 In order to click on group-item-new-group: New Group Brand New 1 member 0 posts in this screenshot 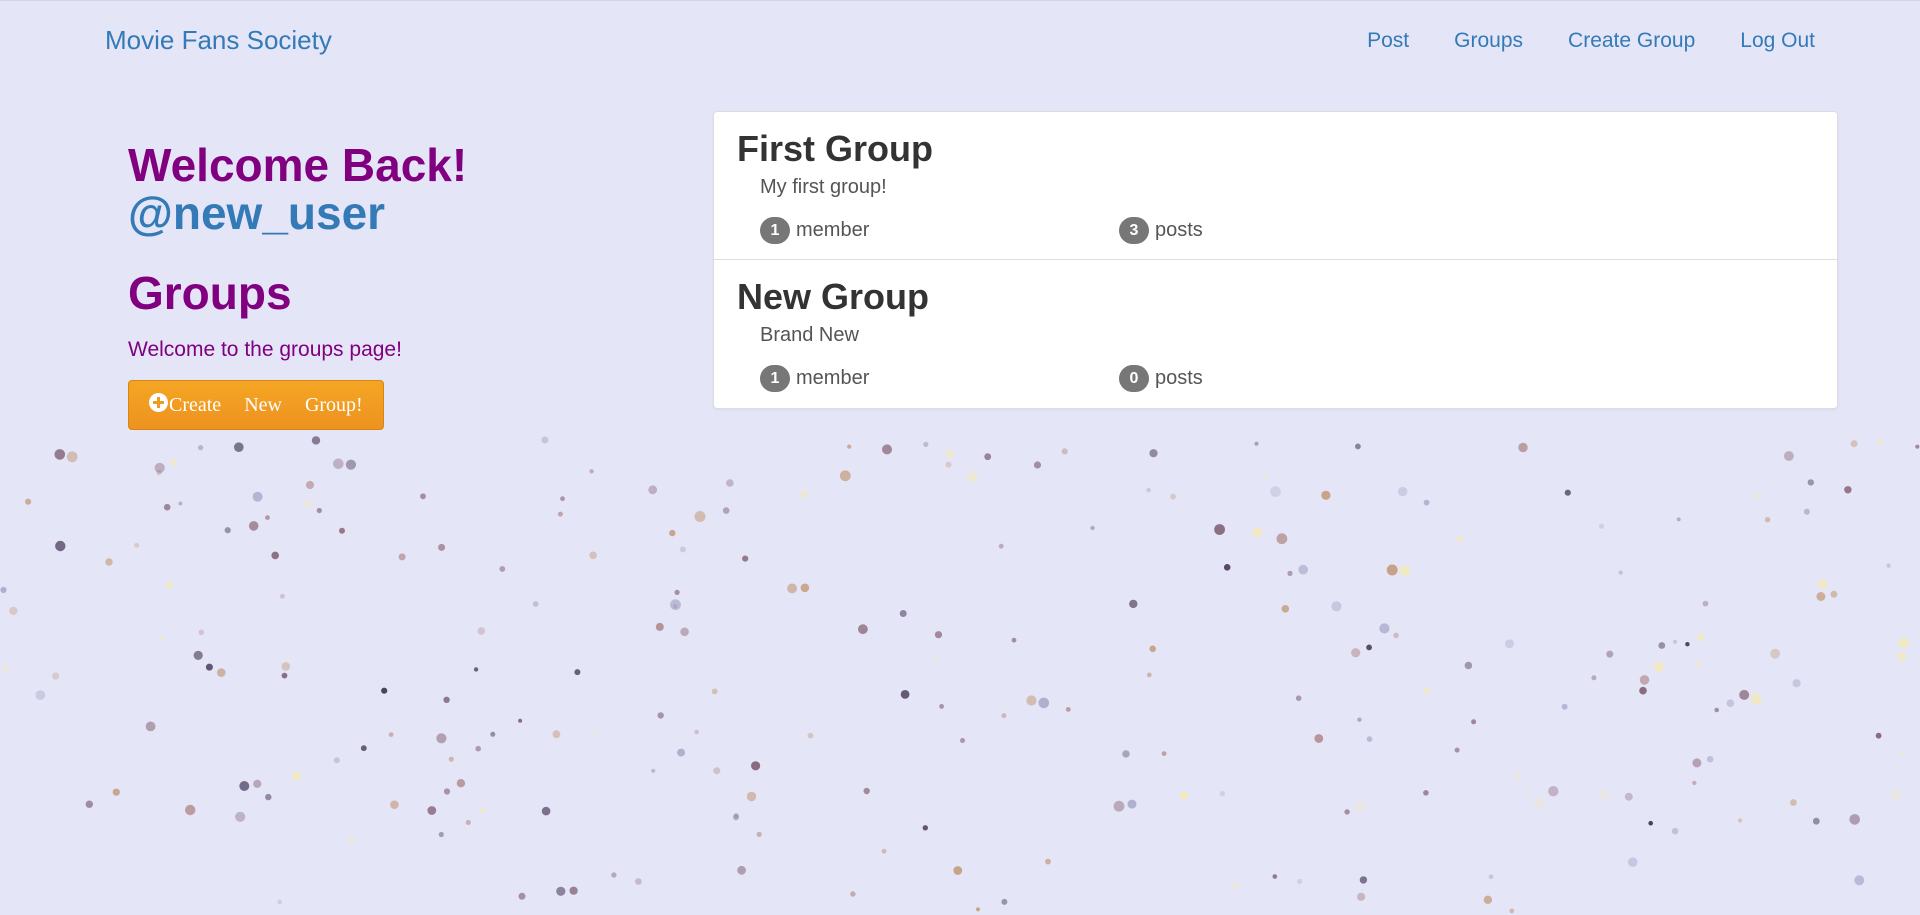, I will do `click(1275, 334)`.